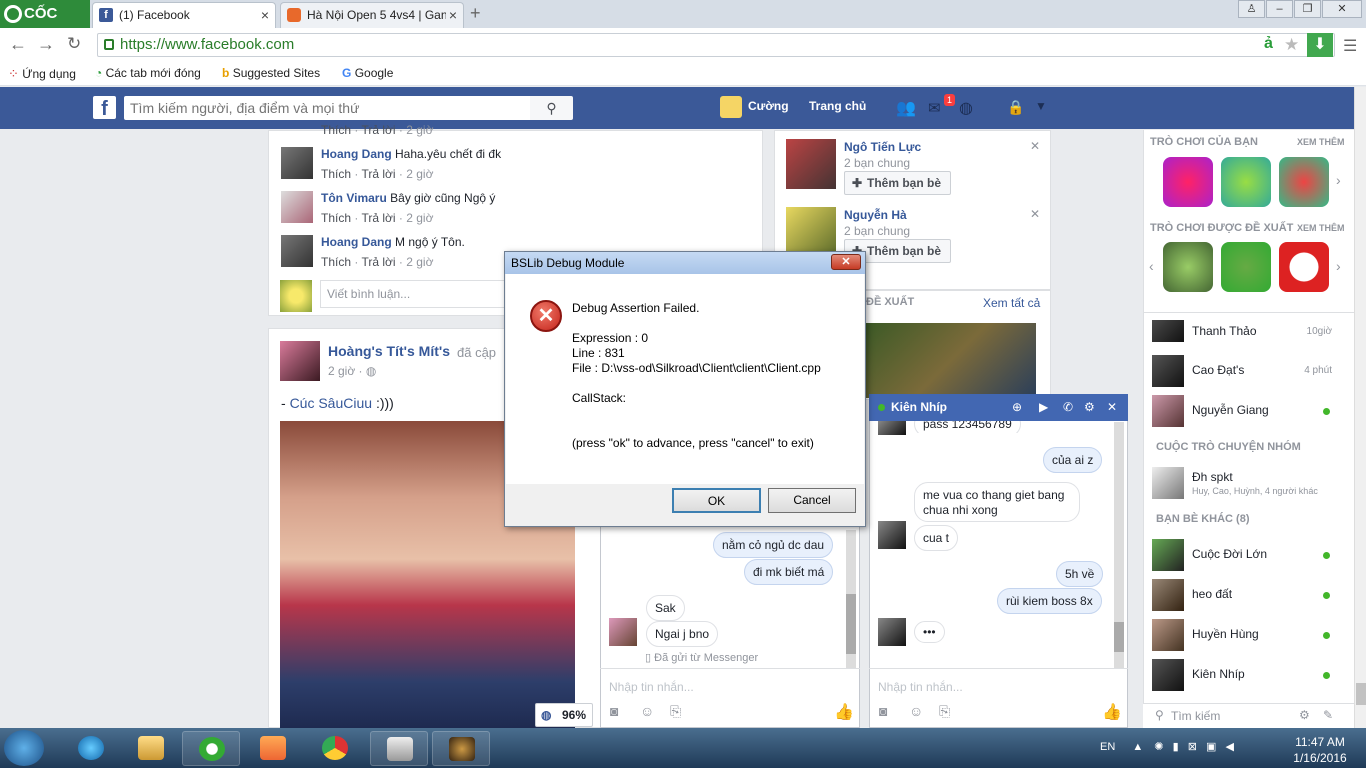  What do you see at coordinates (1211, 747) in the screenshot?
I see `tray-app-icon: ▣` at bounding box center [1211, 747].